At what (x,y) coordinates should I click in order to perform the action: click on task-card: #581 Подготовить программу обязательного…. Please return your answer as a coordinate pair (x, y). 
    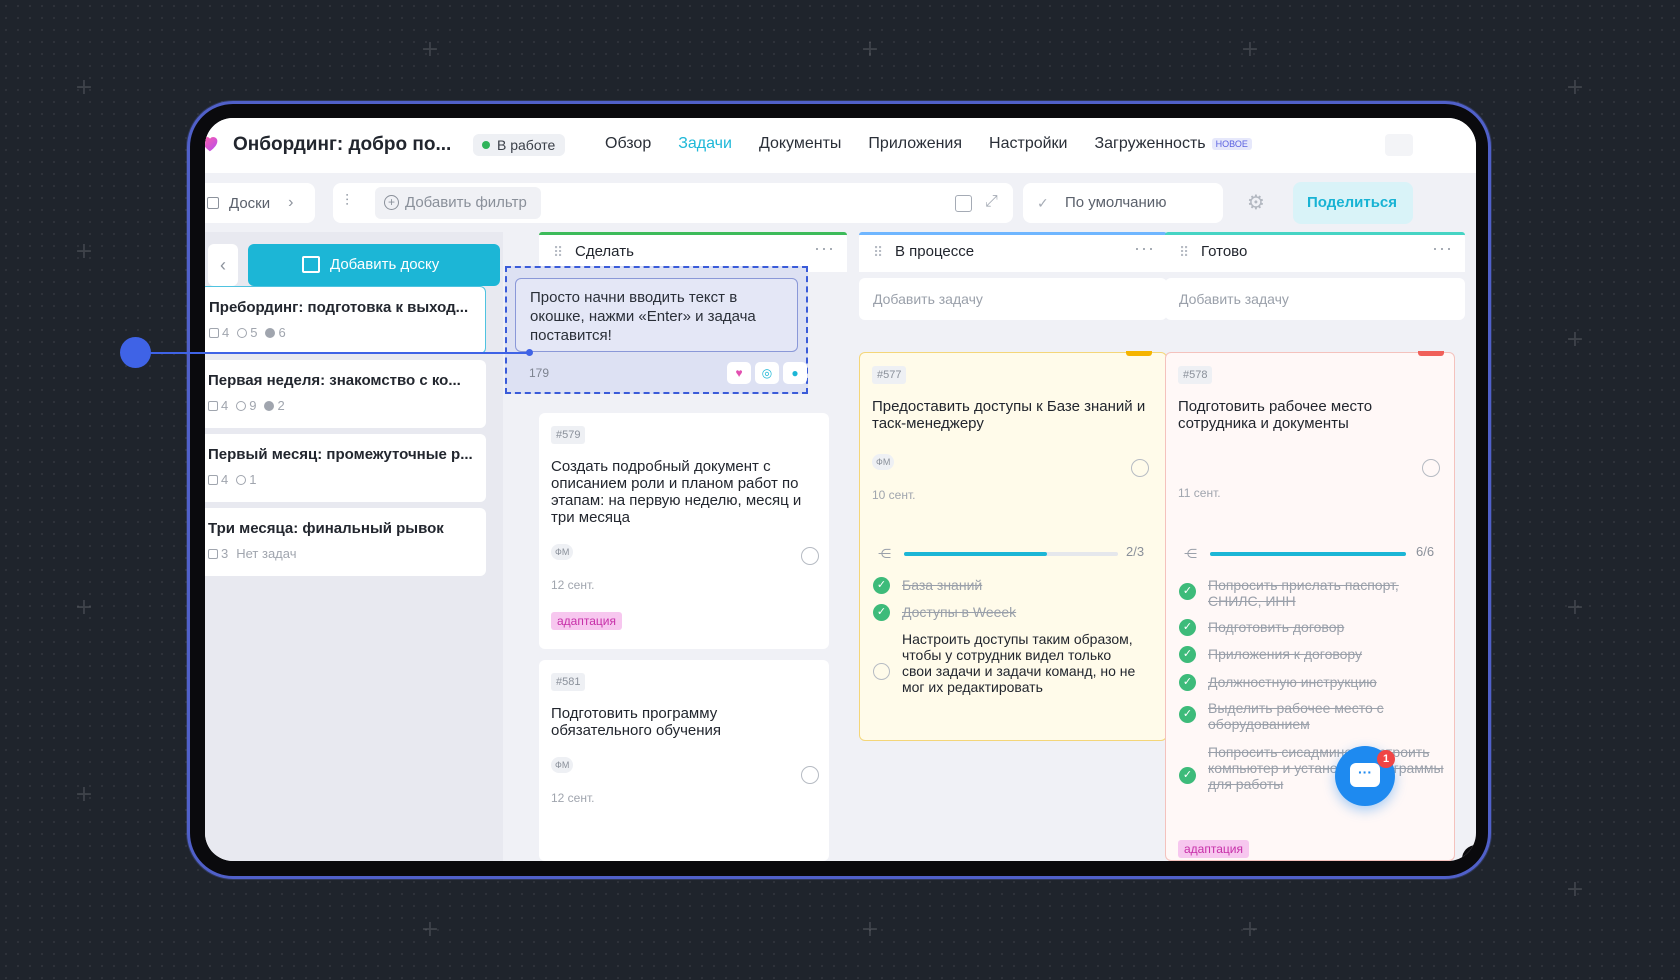
    Looking at the image, I should click on (684, 760).